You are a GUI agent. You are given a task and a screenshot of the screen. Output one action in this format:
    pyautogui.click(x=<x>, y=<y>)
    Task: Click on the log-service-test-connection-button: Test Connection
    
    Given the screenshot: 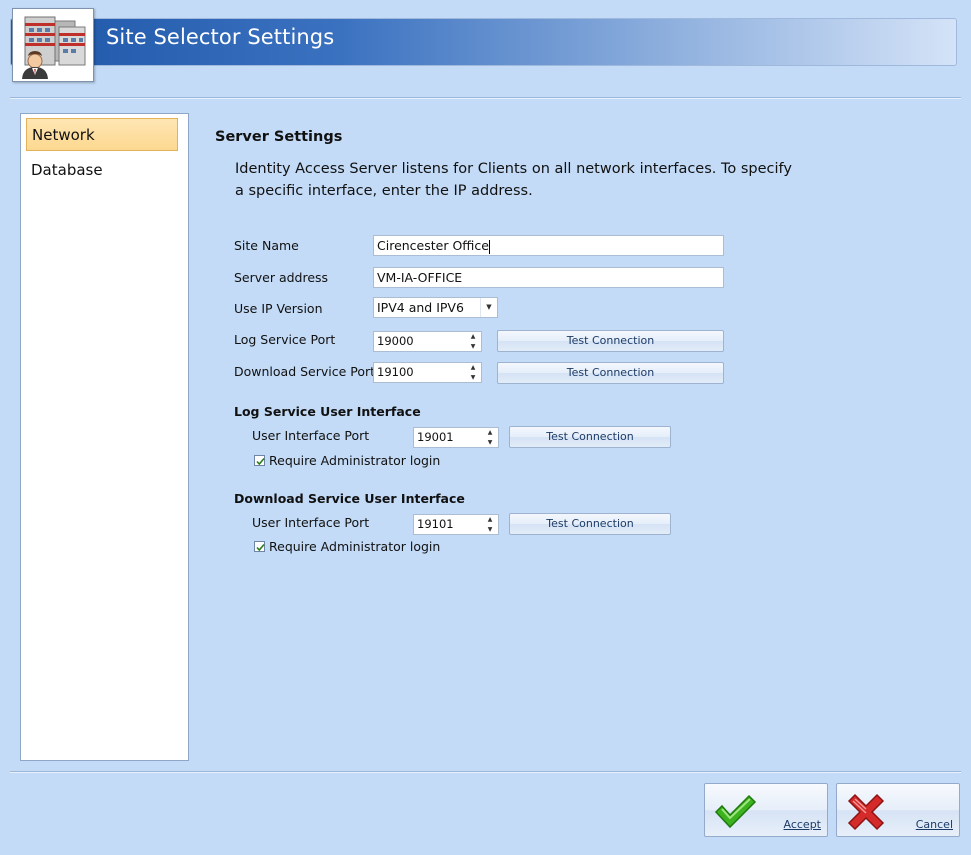 What is the action you would take?
    pyautogui.click(x=610, y=341)
    